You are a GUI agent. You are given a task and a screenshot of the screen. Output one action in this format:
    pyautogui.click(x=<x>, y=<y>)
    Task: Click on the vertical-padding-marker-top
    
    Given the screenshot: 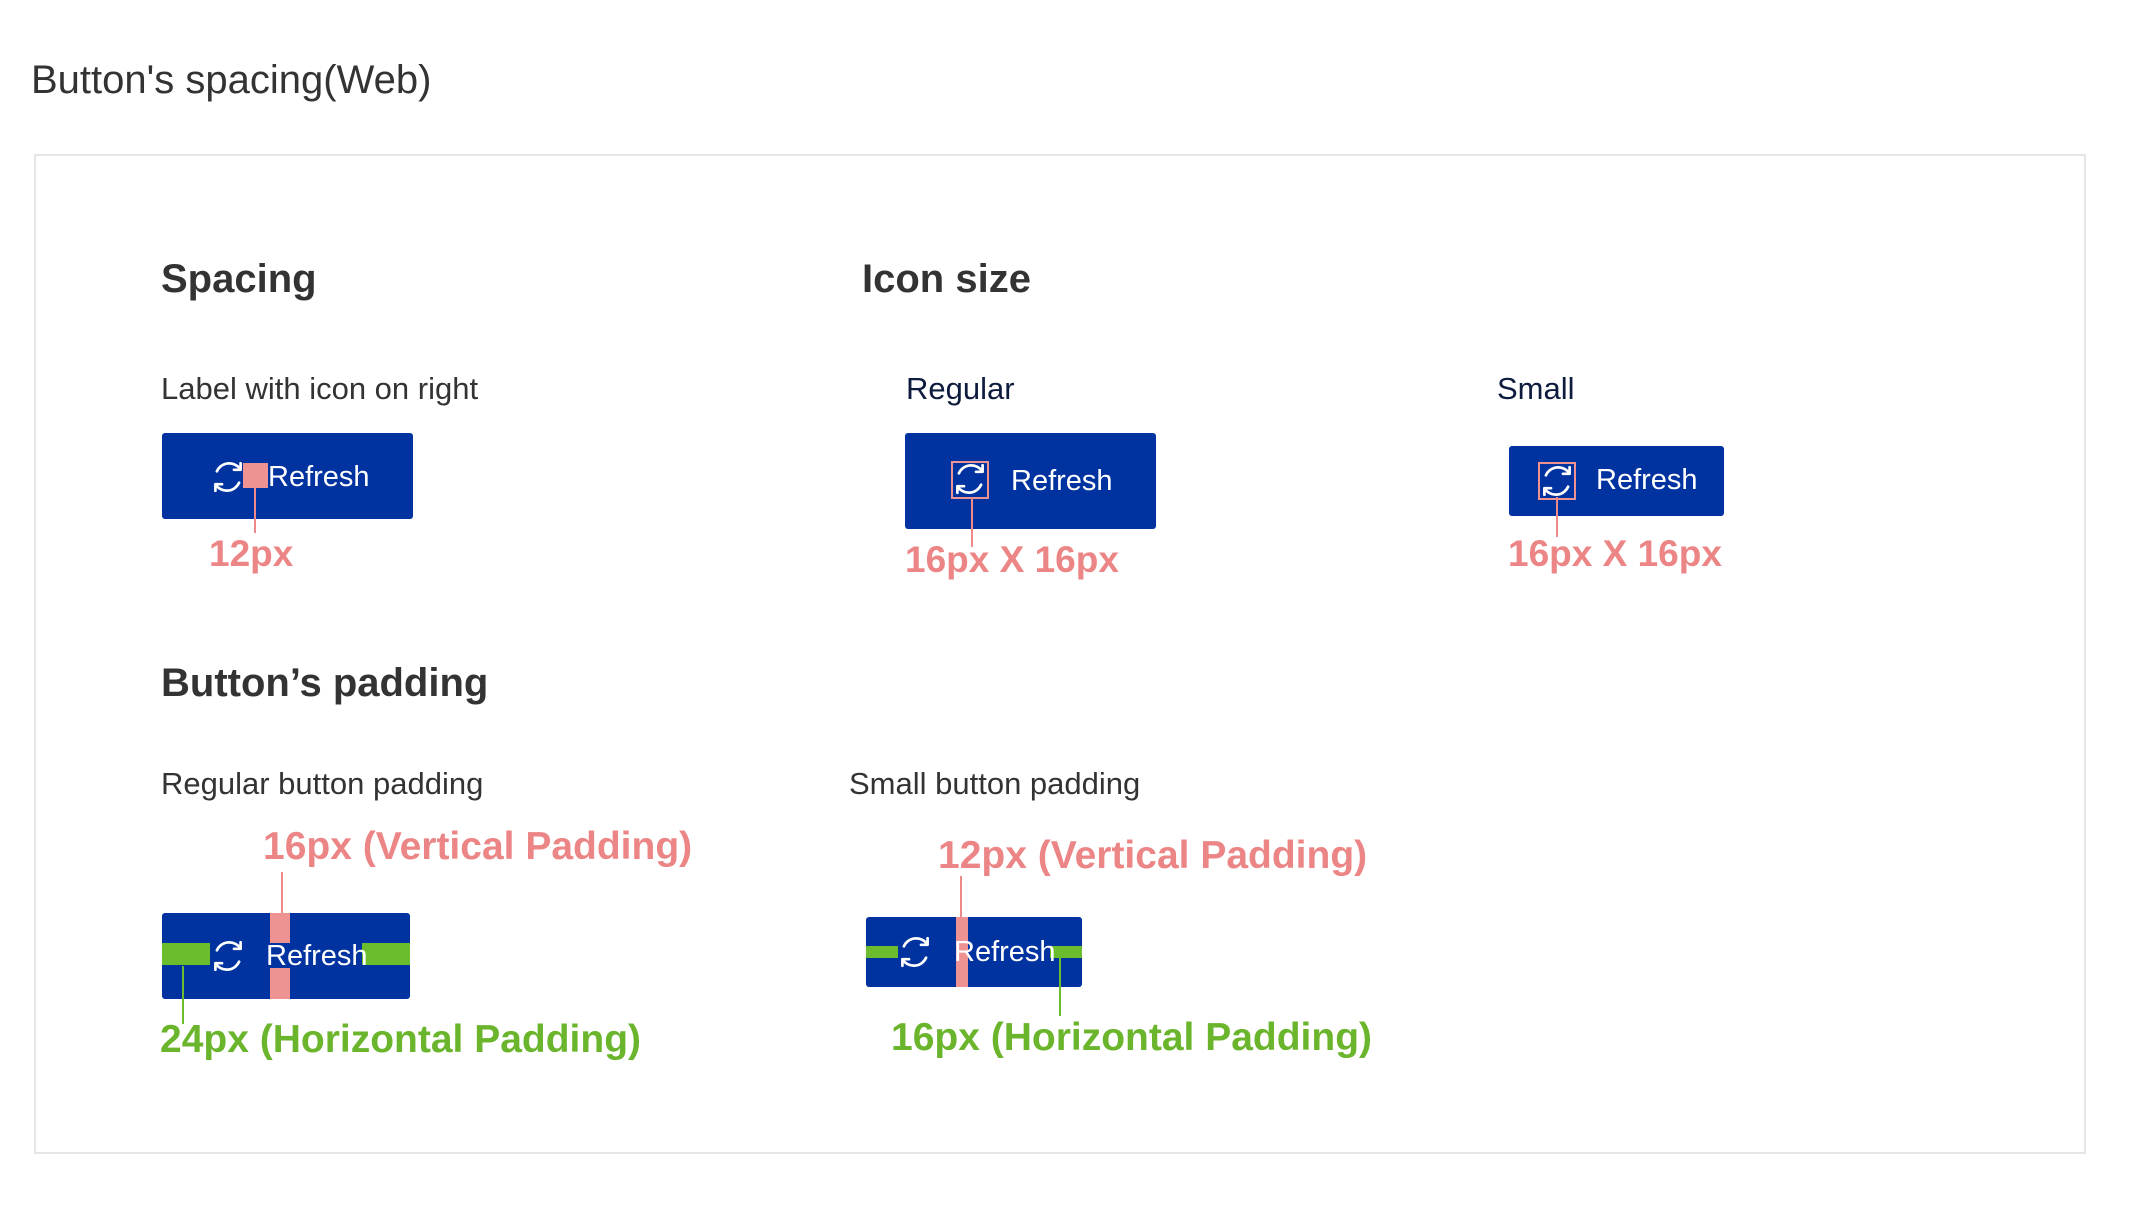 What is the action you would take?
    pyautogui.click(x=280, y=928)
    